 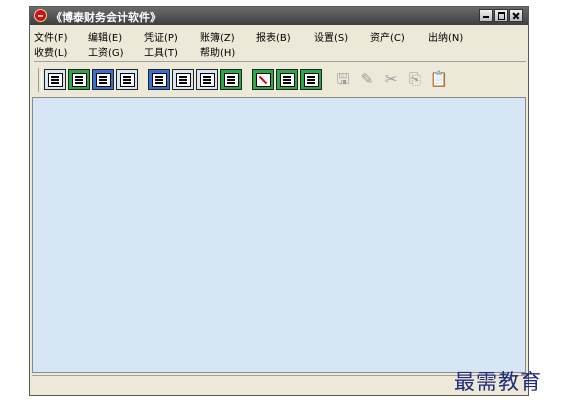 I want to click on copy-icon: ⎘, so click(x=415, y=79).